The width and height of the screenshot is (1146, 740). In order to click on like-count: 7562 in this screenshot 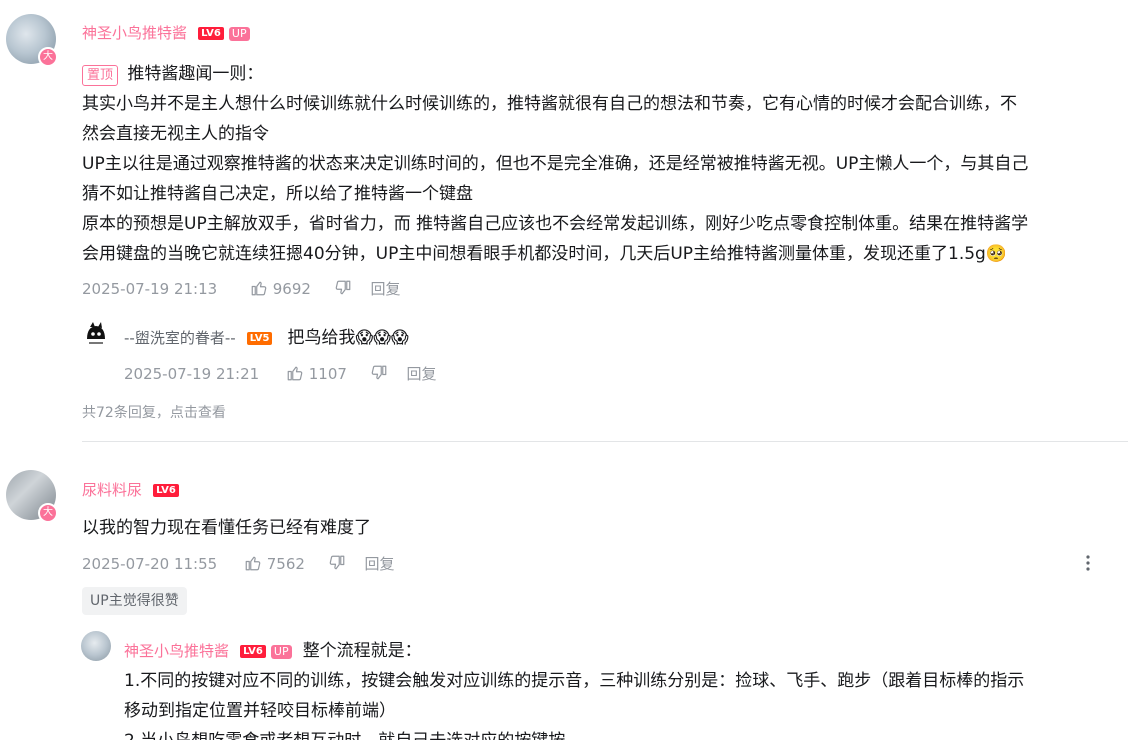, I will do `click(285, 564)`.